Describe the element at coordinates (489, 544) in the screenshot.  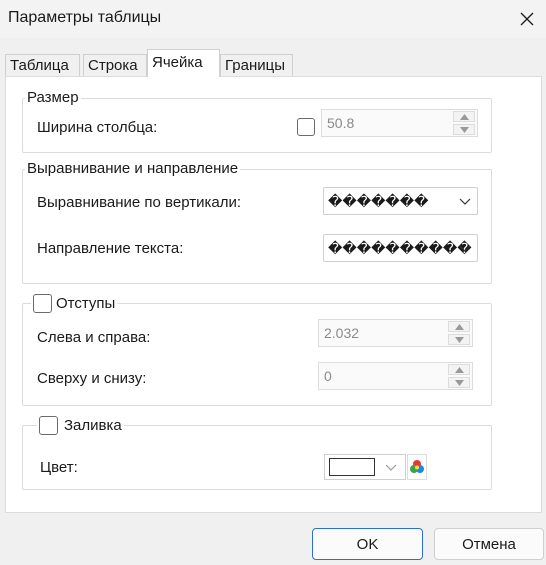
I see `cancel-button: Отмена` at that location.